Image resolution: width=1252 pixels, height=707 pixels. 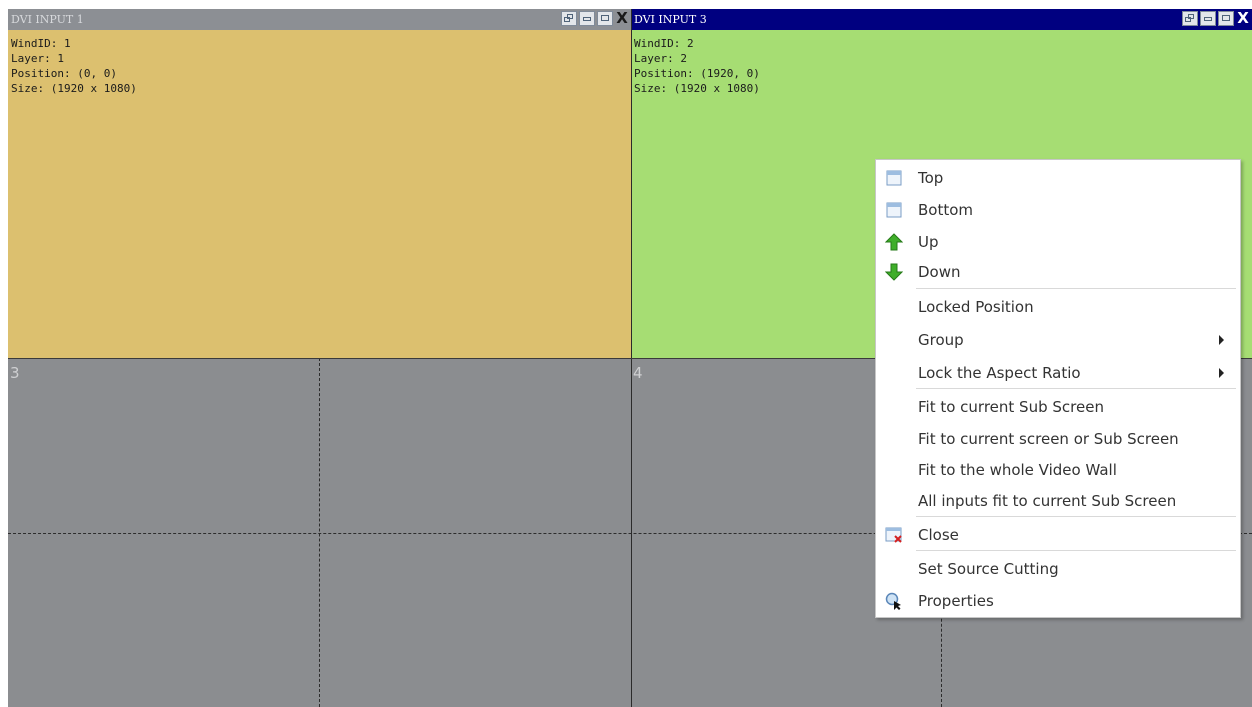 I want to click on menu-item-bottom: Bottom, so click(x=1058, y=210).